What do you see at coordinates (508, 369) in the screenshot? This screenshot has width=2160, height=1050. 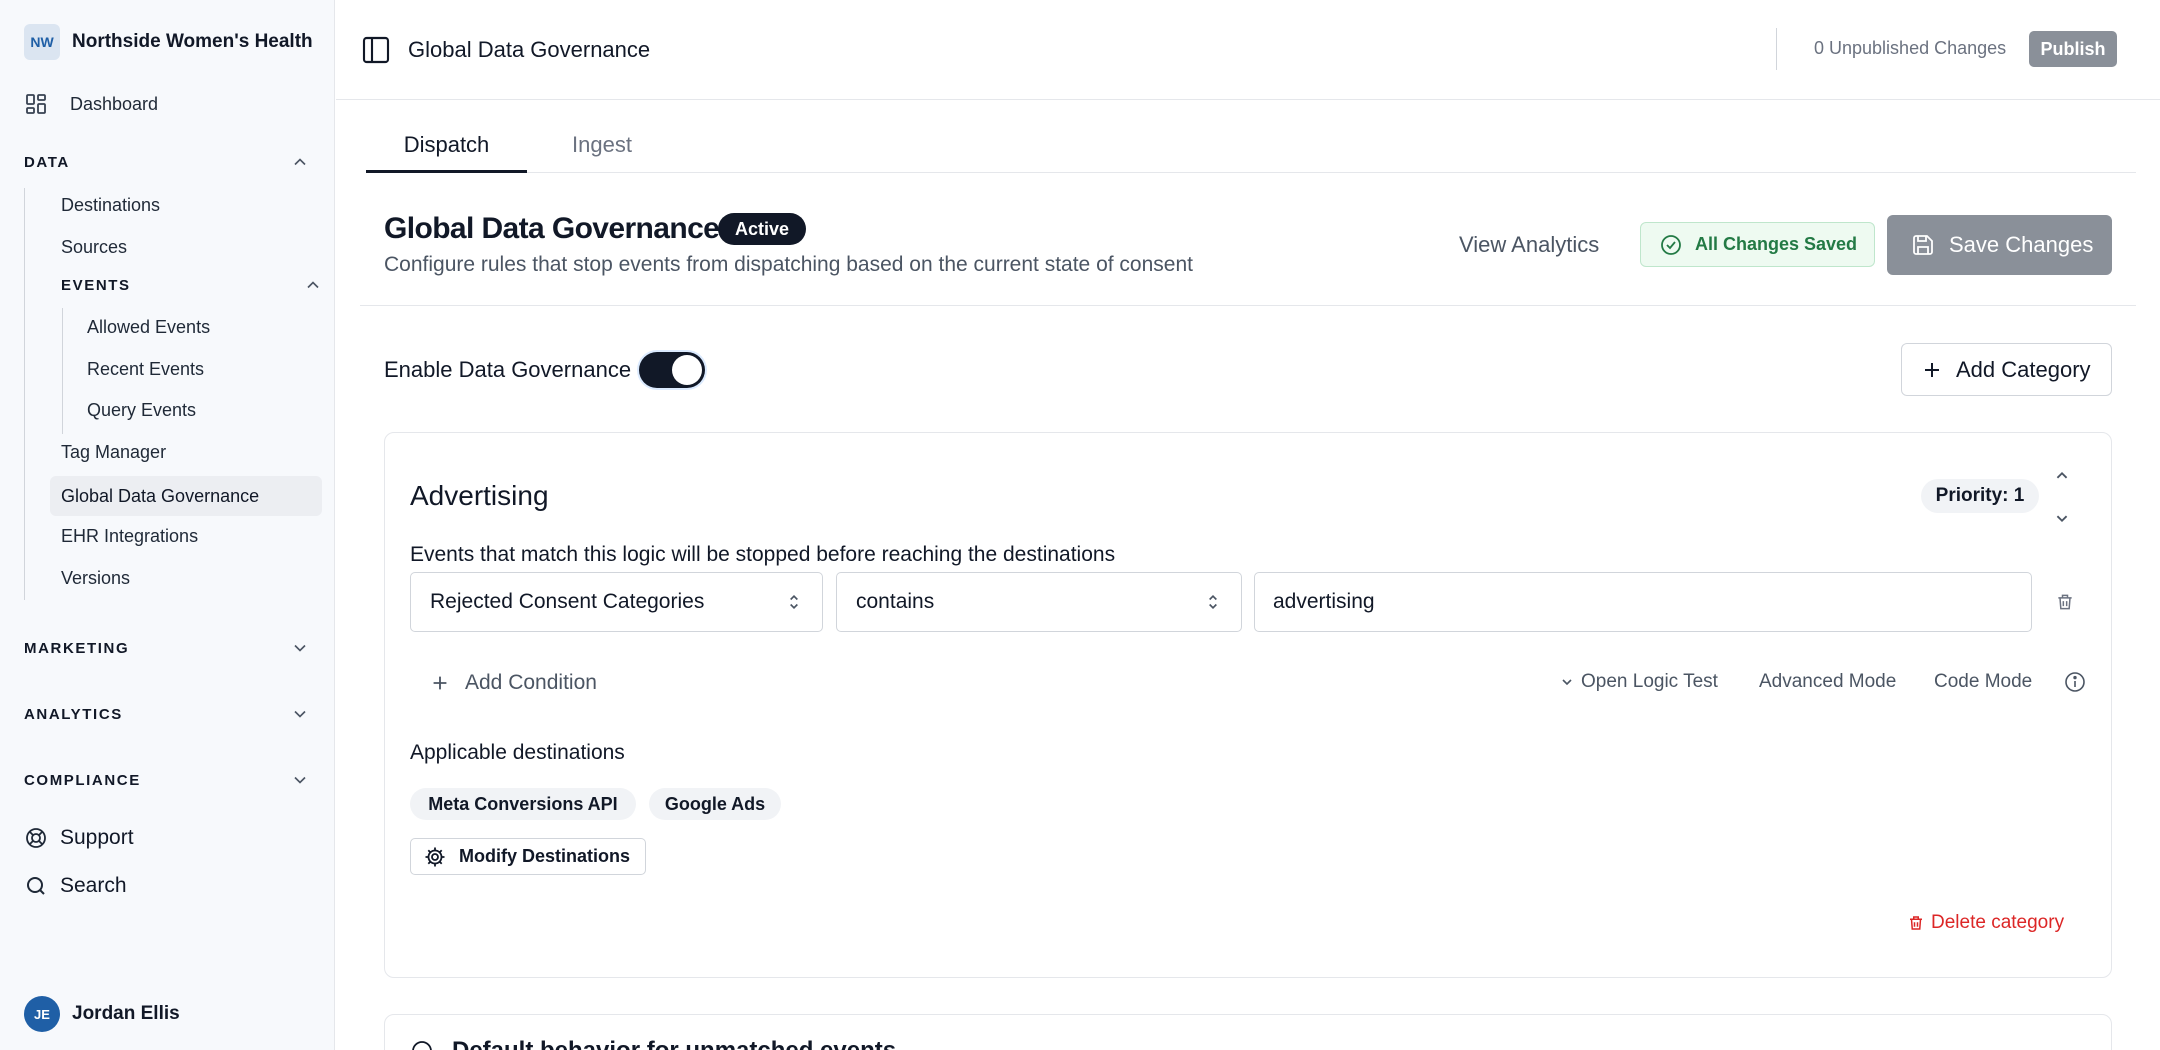 I see `enable-data-governance-label: Enable Data Governance` at bounding box center [508, 369].